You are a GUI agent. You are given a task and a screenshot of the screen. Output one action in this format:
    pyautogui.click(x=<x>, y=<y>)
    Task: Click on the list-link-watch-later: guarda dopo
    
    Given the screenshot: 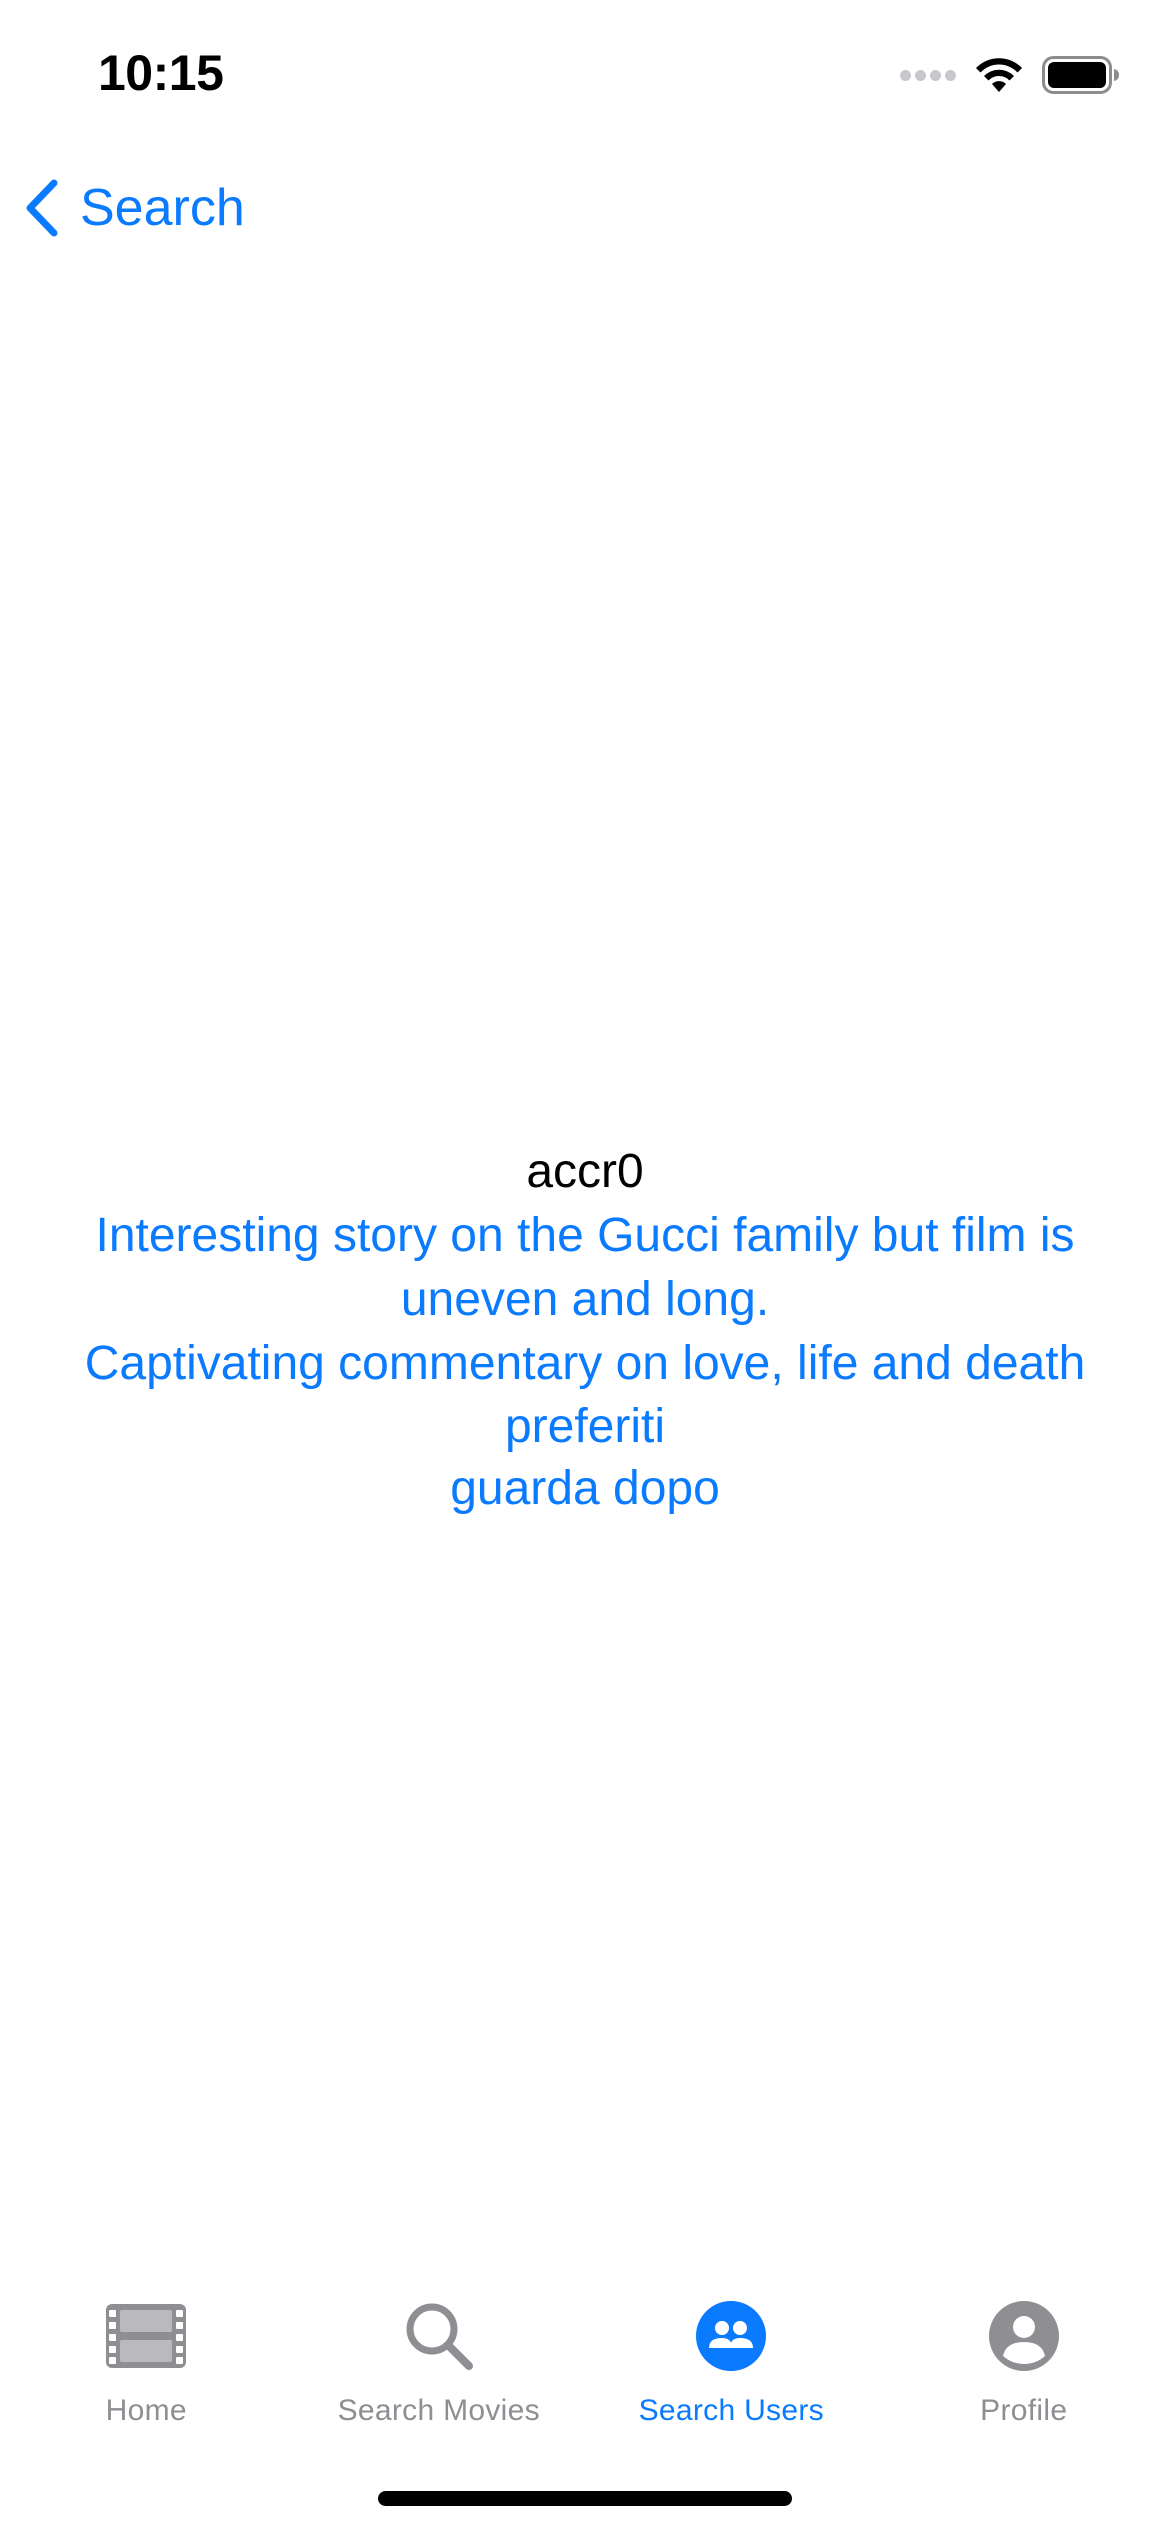 What is the action you would take?
    pyautogui.click(x=585, y=1489)
    